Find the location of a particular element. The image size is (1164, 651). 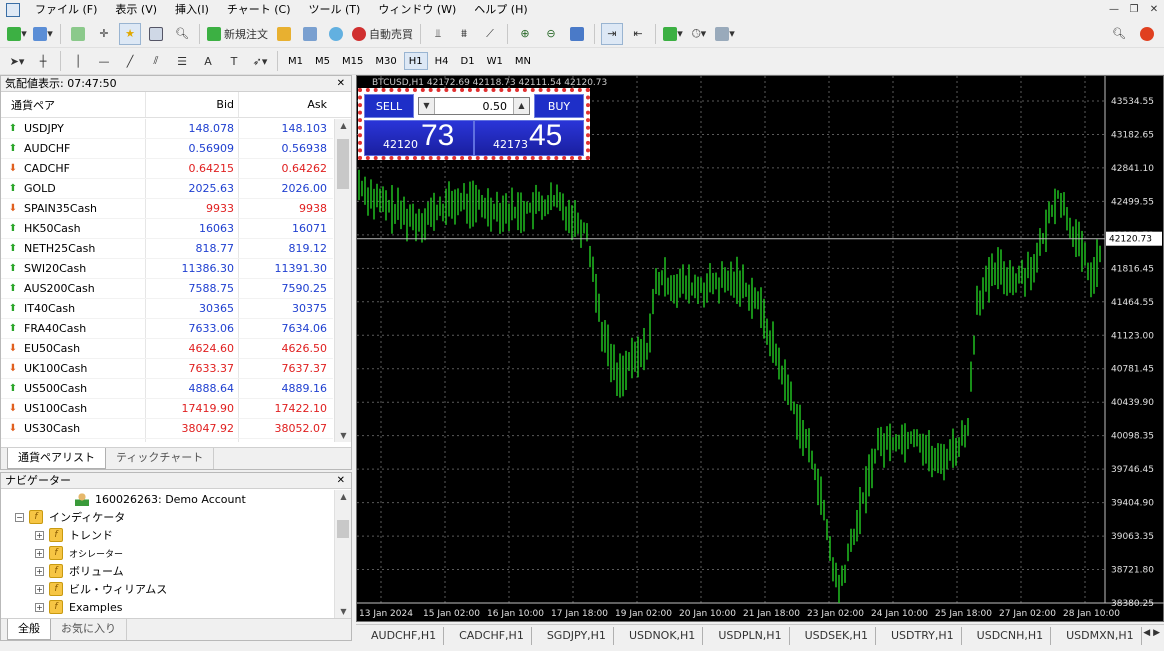

tree-volumes: + f ボリューム is located at coordinates (167, 571).